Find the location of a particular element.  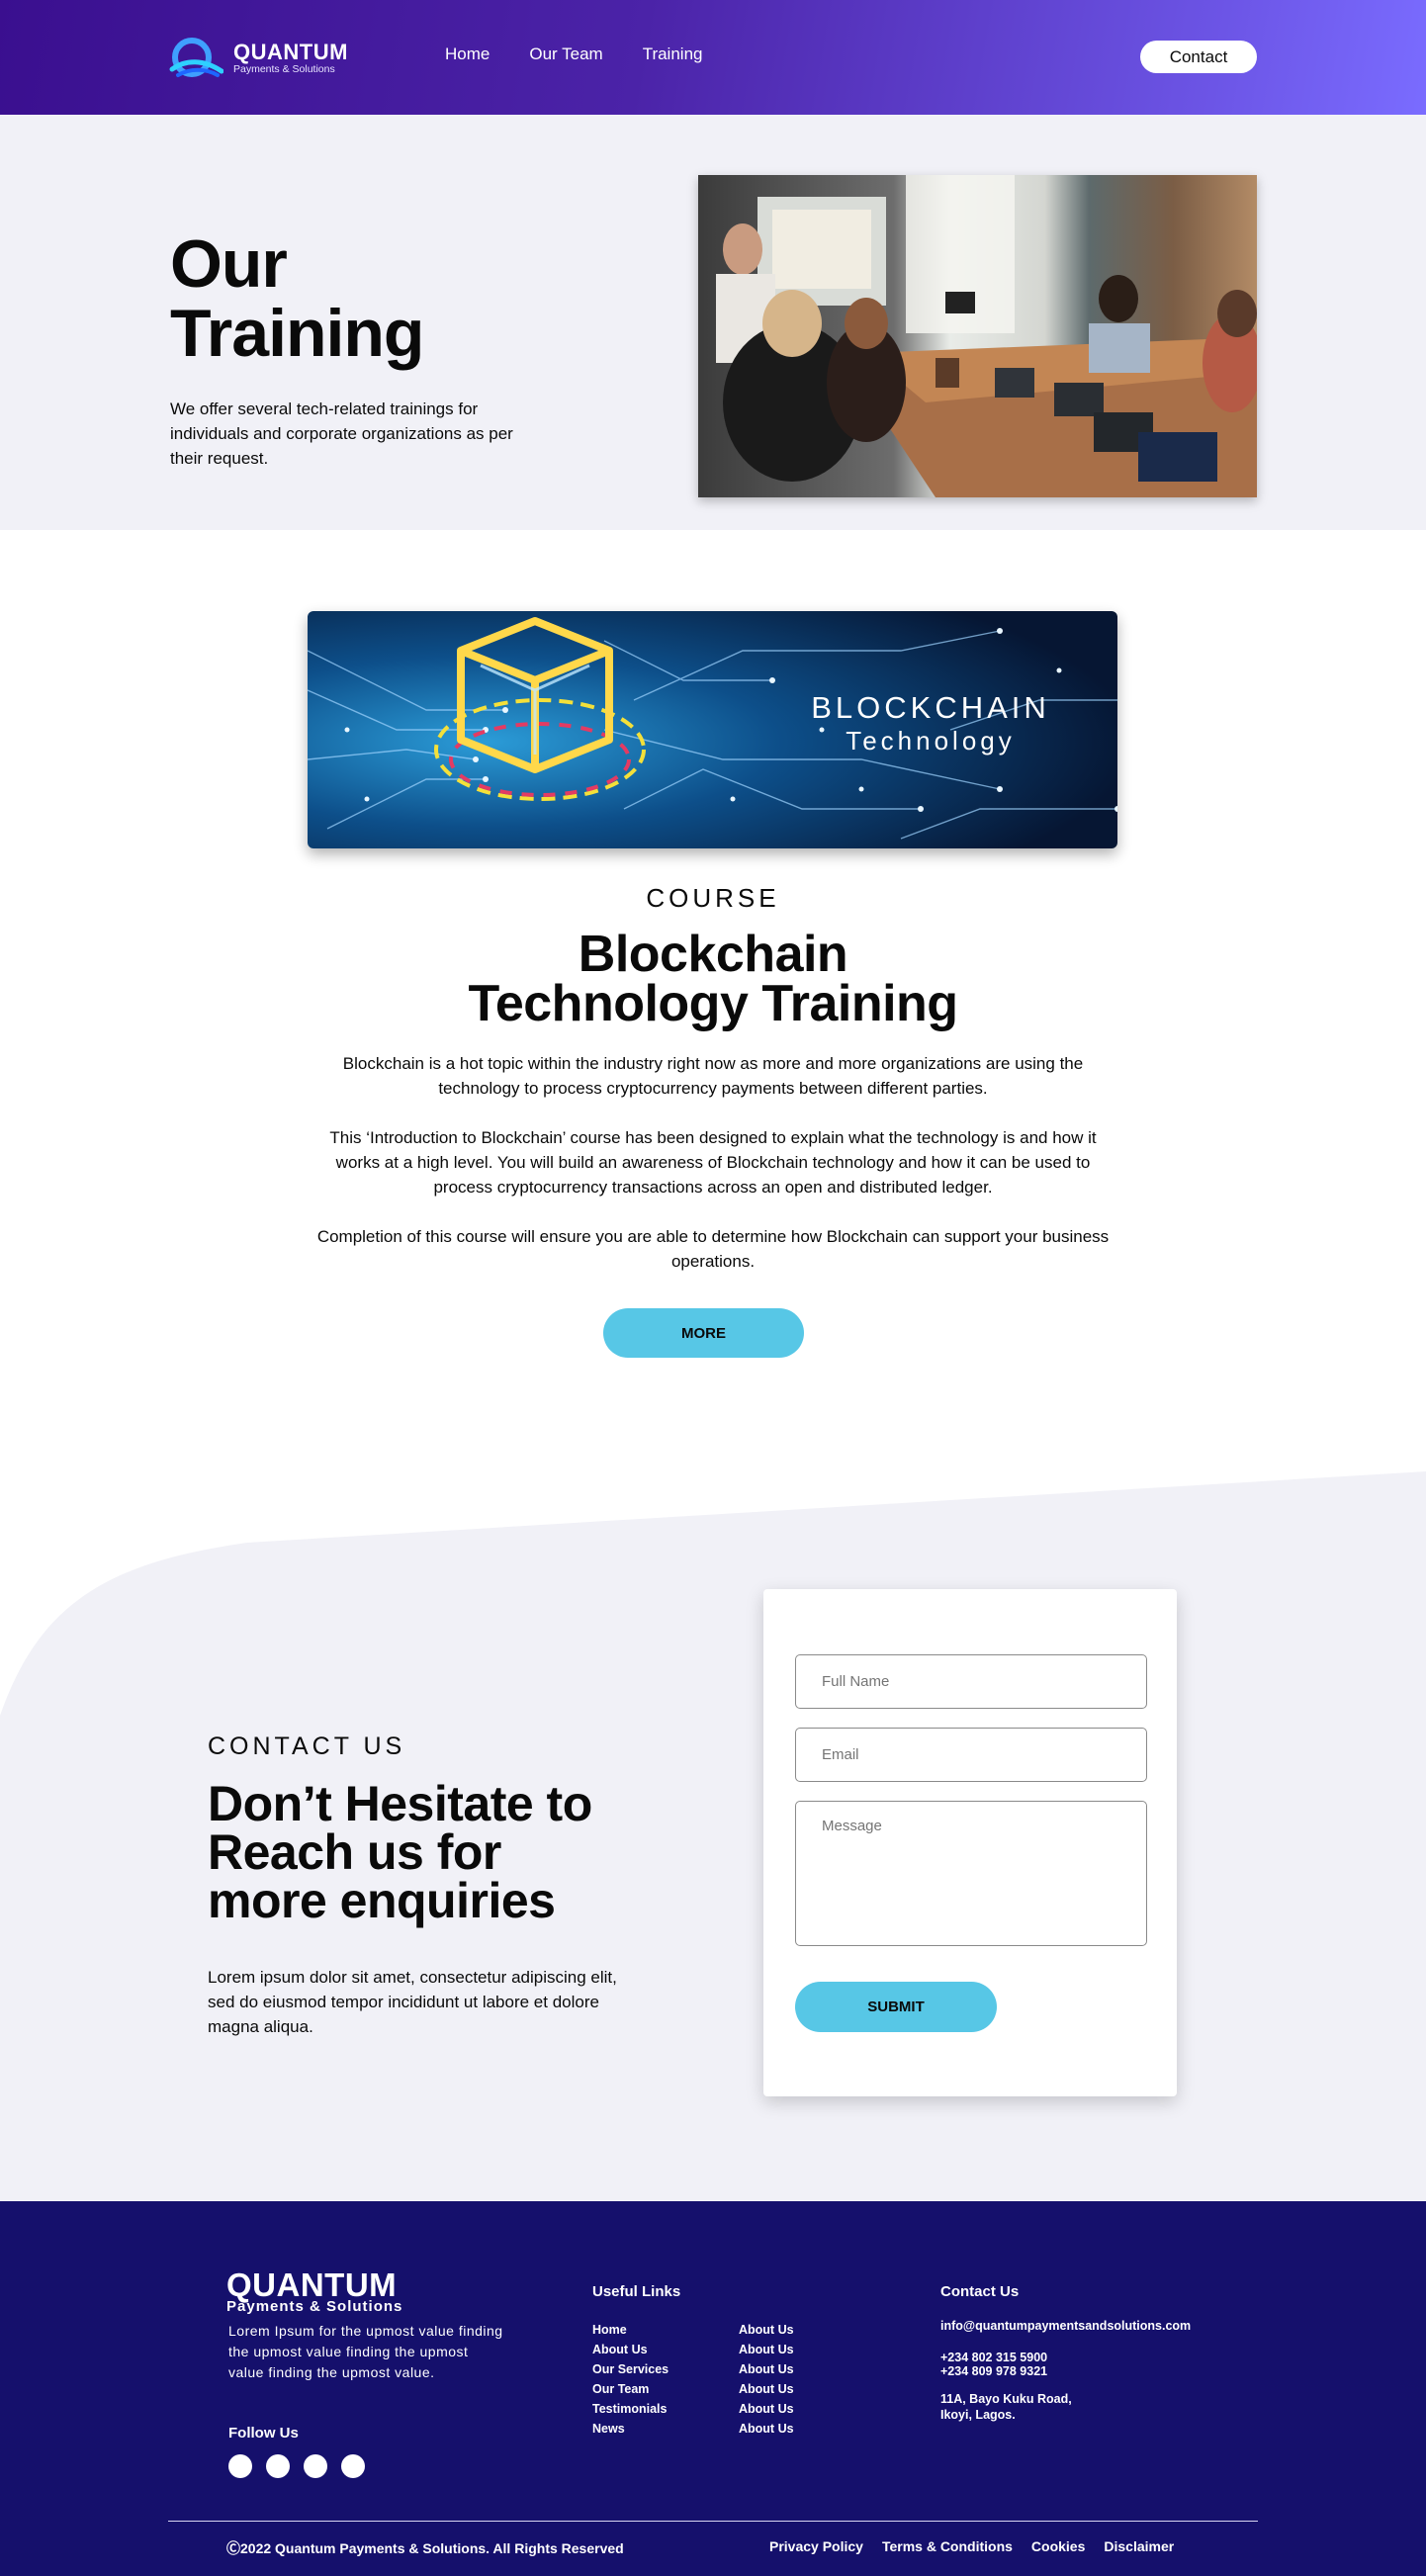

useful-links-heading: Useful Links is located at coordinates (636, 2291).